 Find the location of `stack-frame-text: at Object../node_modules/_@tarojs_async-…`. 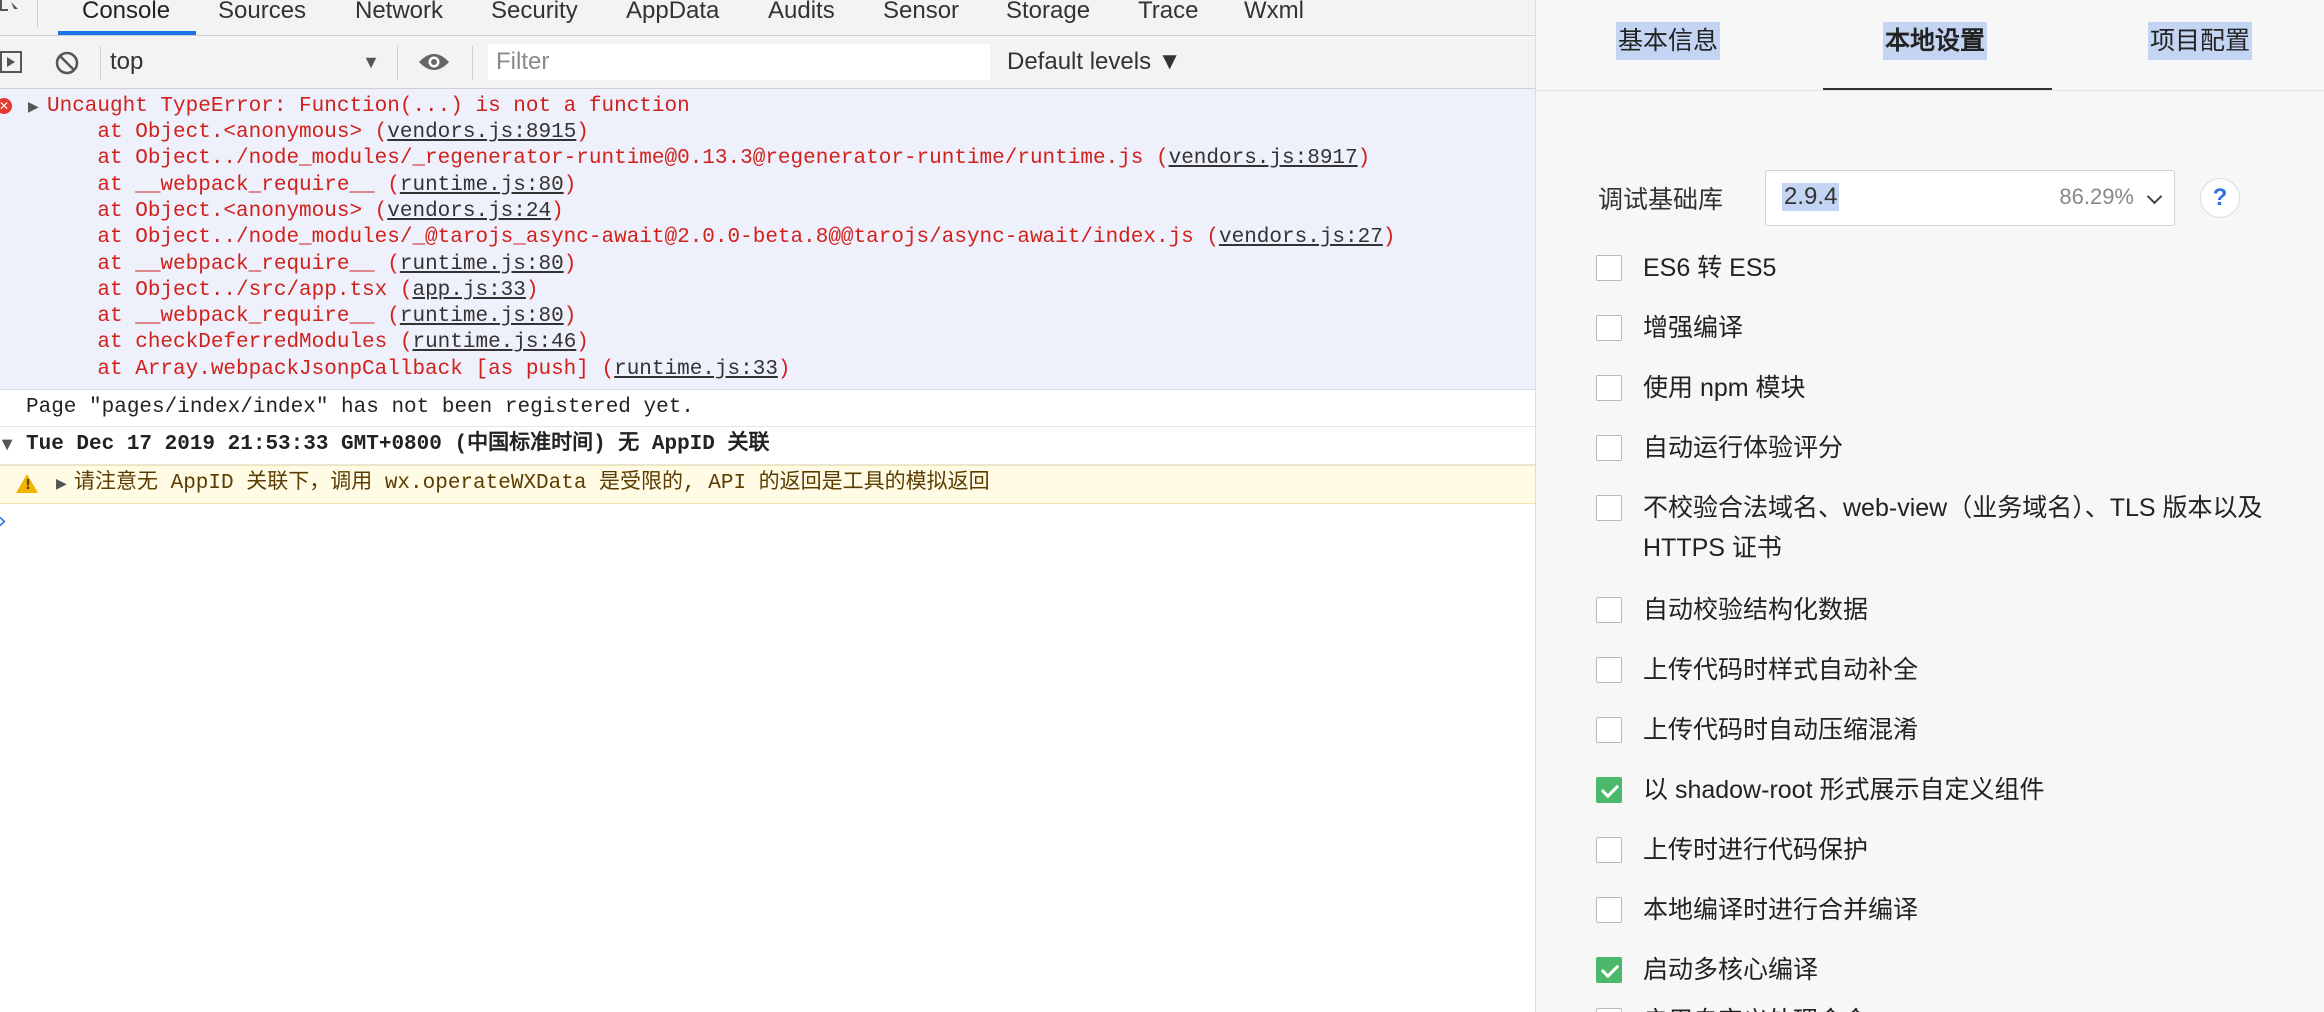

stack-frame-text: at Object../node_modules/_@tarojs_async-… is located at coordinates (633, 238).